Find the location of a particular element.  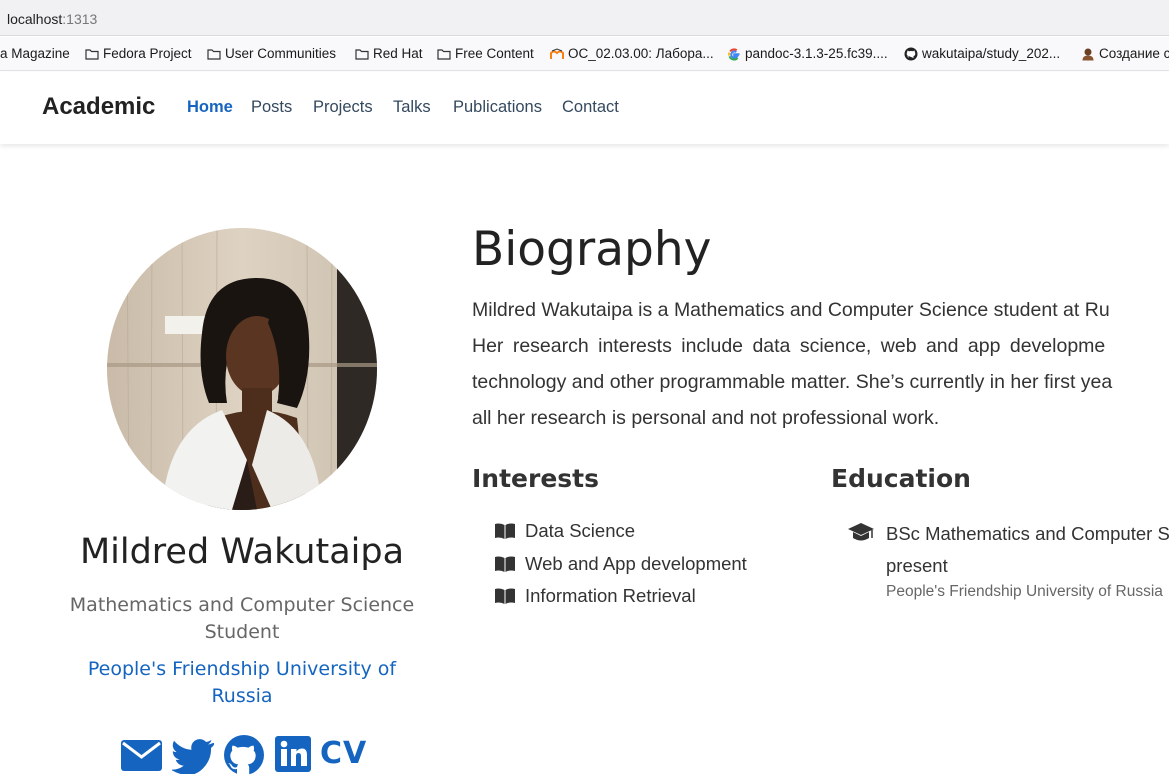

bookmark-fedora-project: Fedora Project is located at coordinates (138, 53).